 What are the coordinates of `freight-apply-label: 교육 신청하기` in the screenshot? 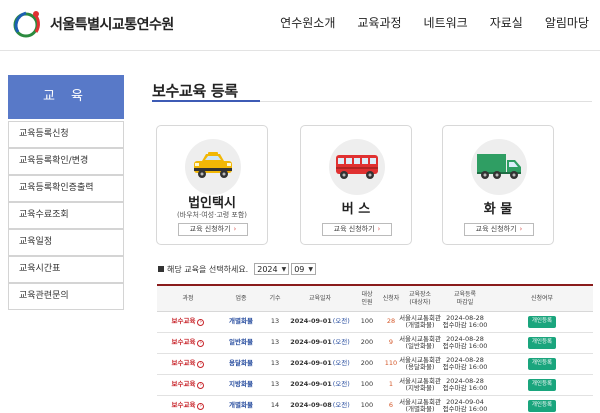 It's located at (496, 229).